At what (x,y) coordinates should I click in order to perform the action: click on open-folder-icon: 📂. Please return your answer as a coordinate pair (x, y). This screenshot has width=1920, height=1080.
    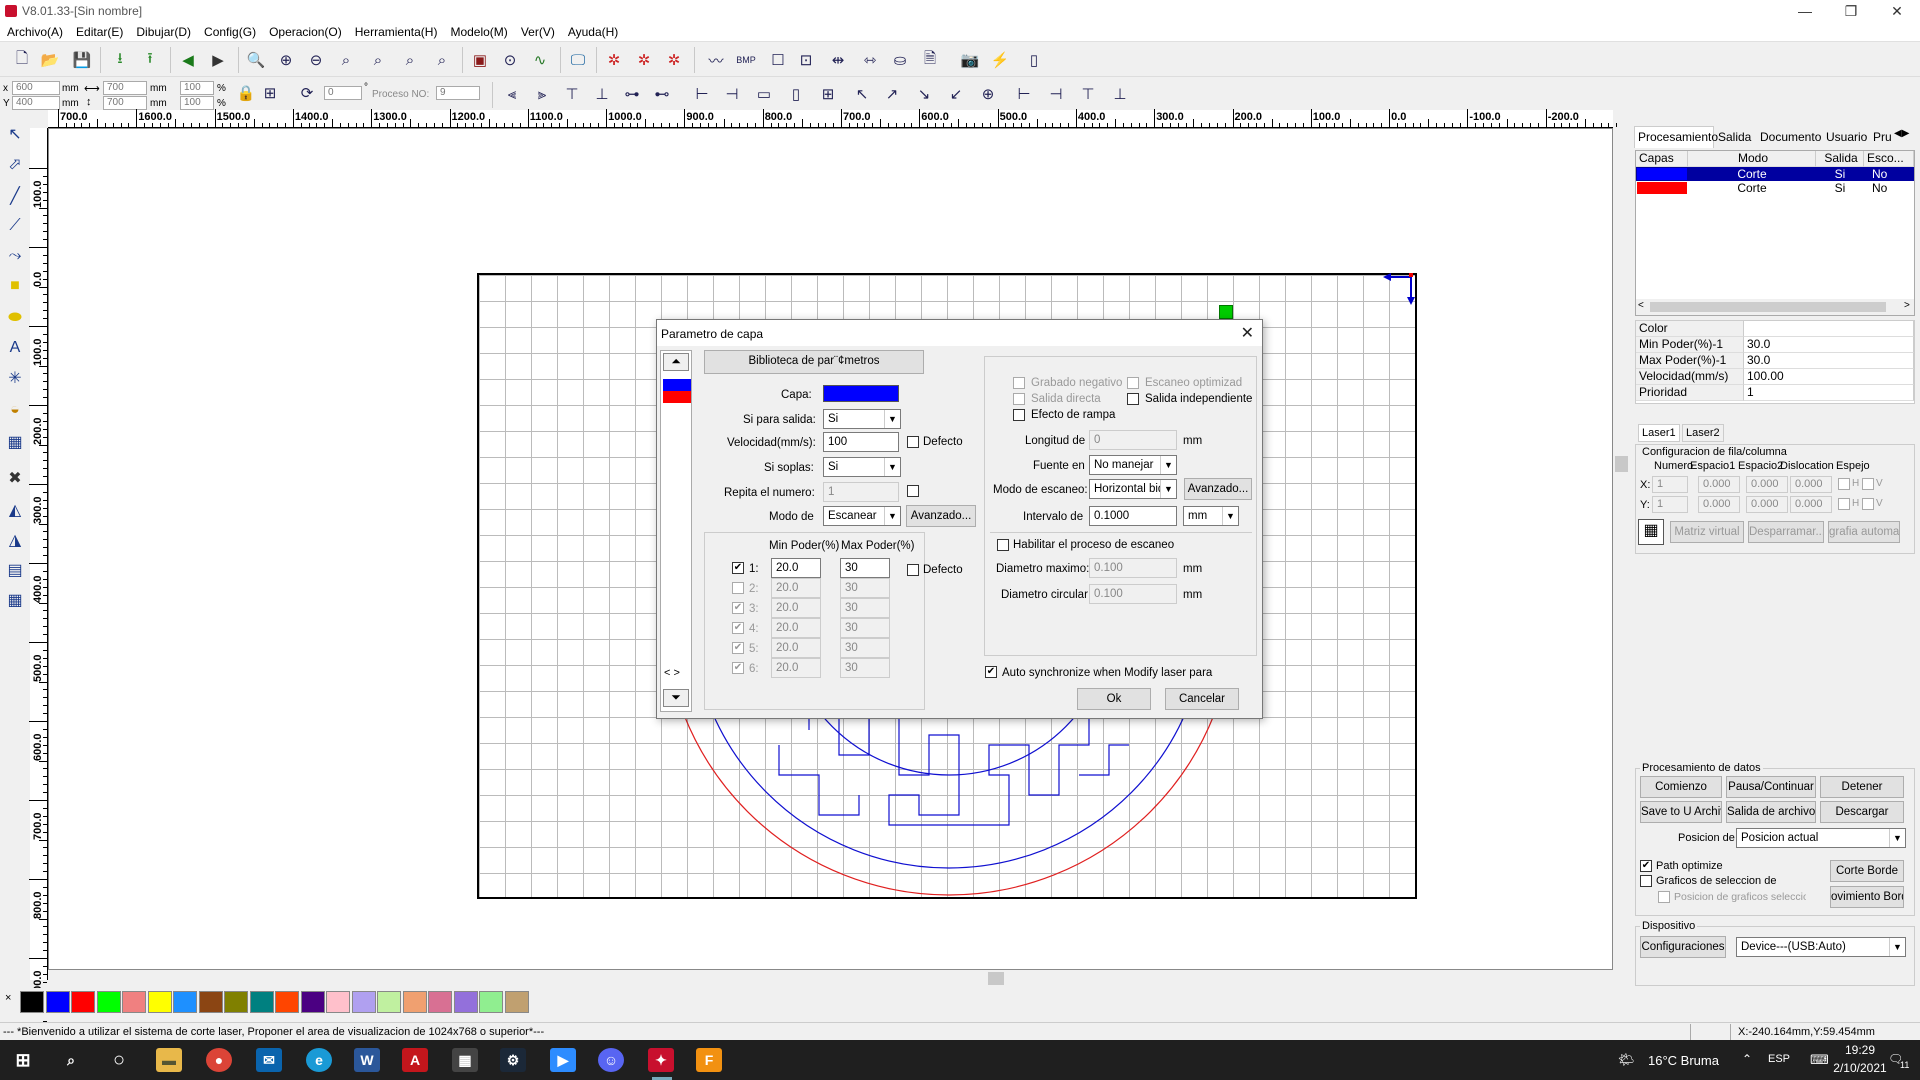
    Looking at the image, I should click on (50, 60).